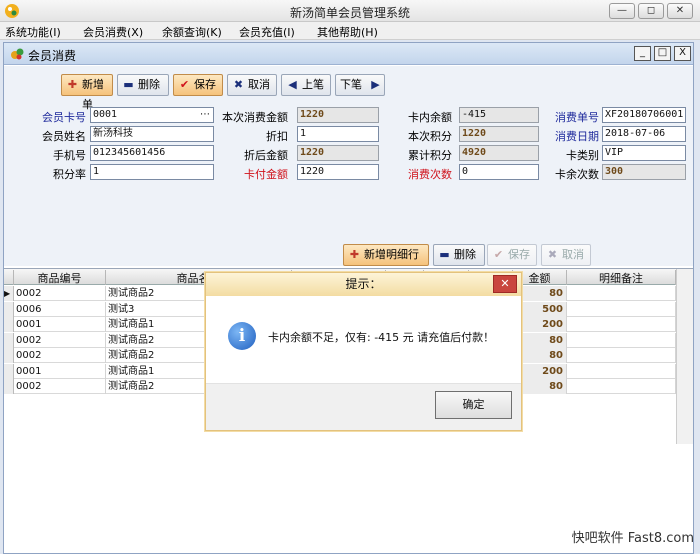  I want to click on discount-label: 折扣, so click(277, 136).